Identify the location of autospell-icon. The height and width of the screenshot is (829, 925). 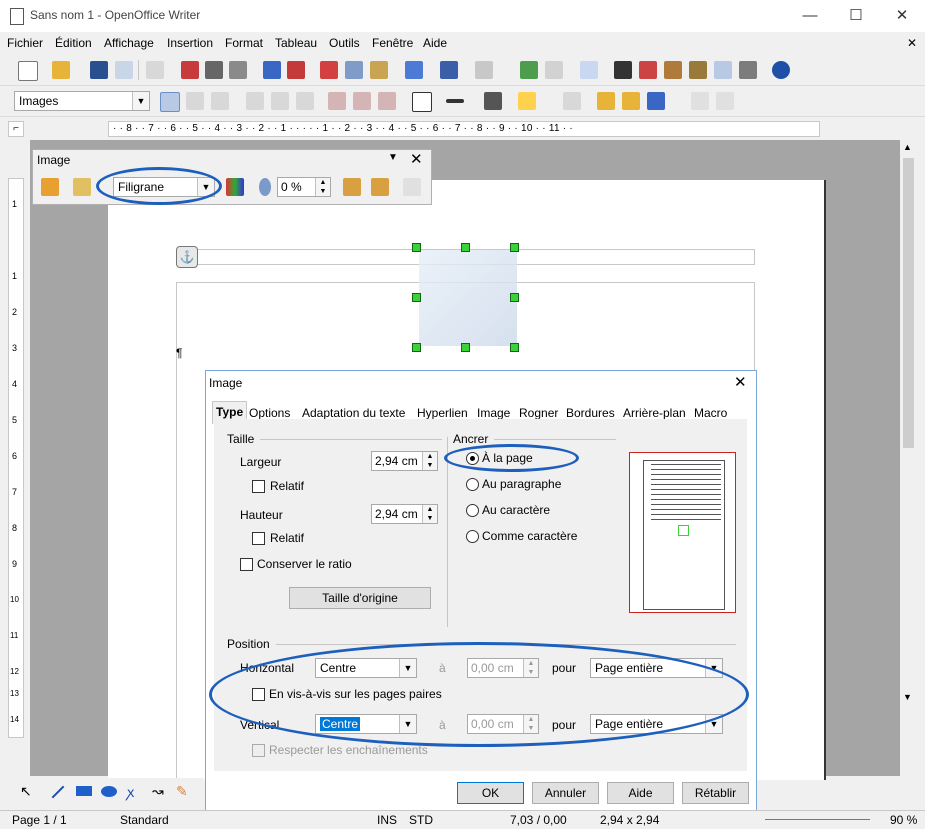
(296, 70).